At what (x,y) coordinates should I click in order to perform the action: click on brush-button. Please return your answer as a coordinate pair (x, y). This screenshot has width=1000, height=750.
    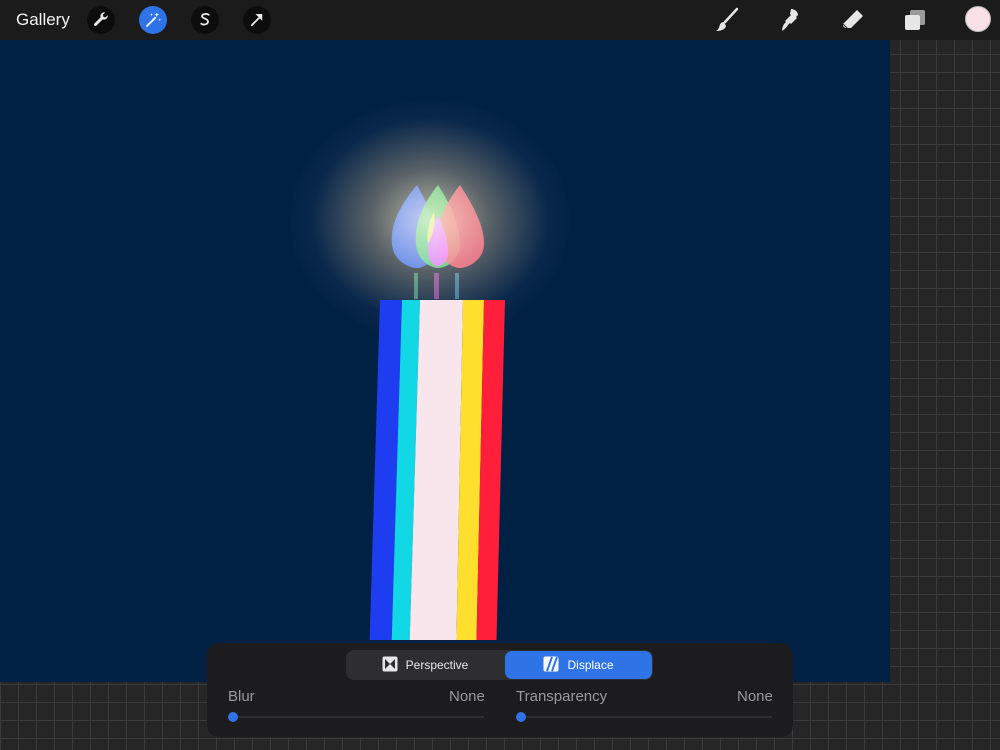
    Looking at the image, I should click on (727, 20).